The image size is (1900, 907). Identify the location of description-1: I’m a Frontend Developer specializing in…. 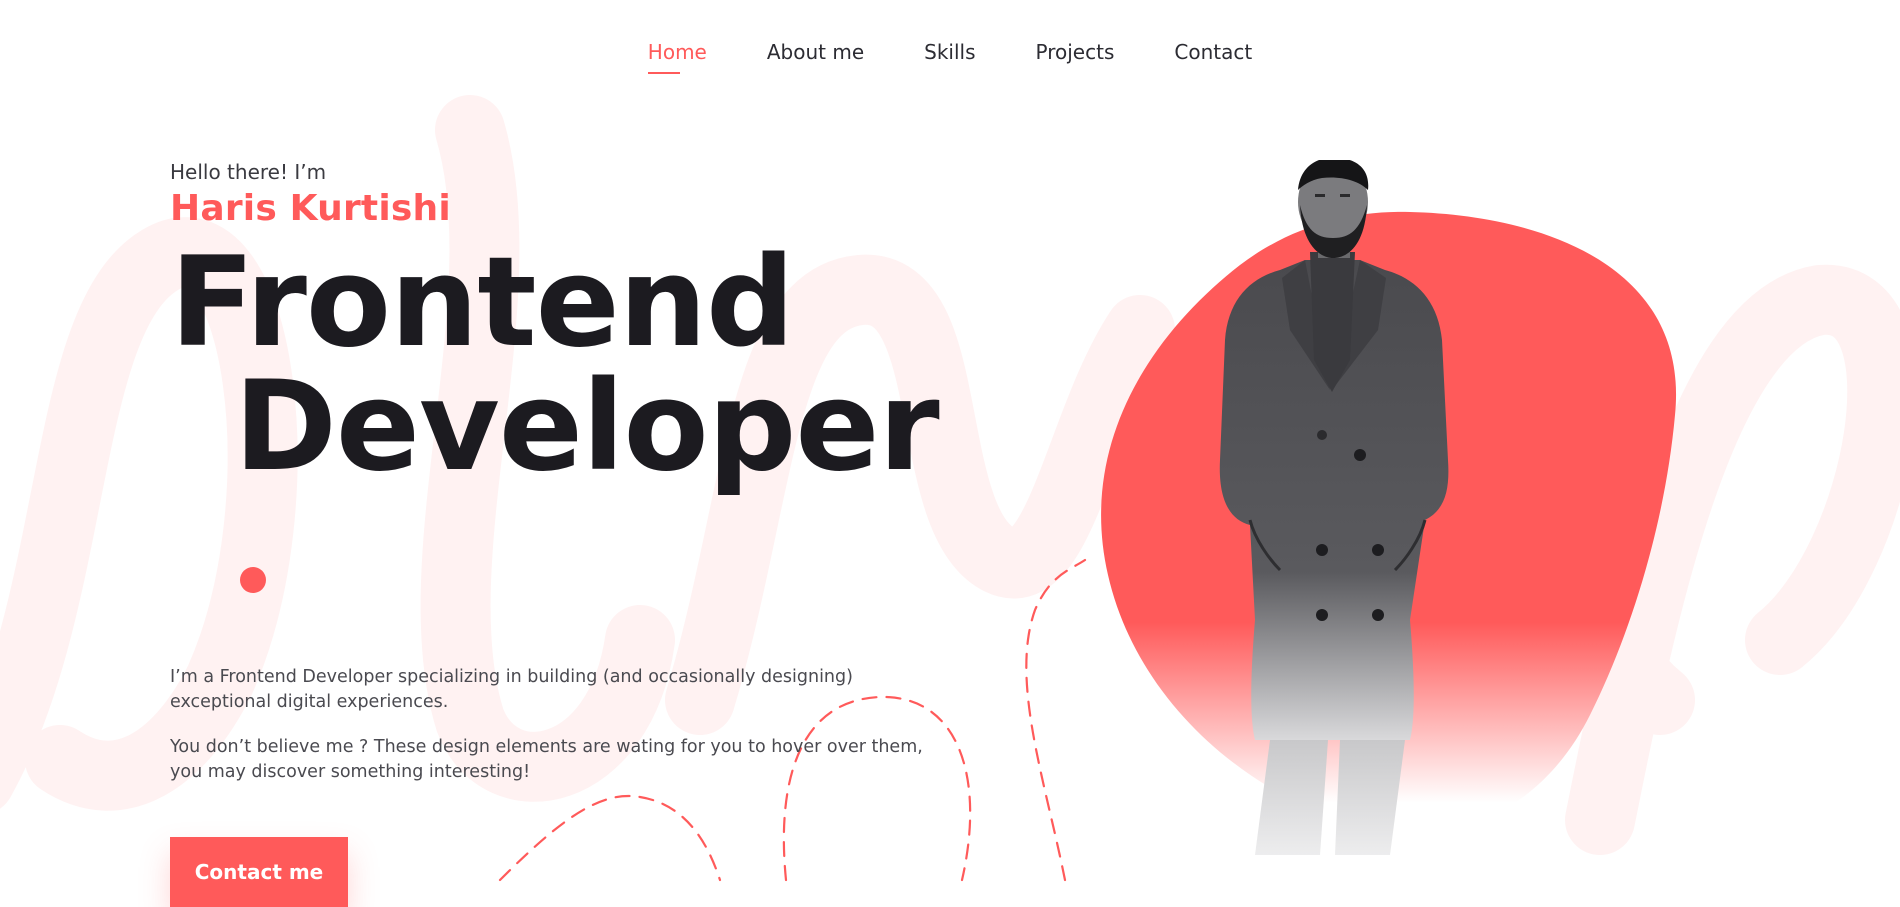
(511, 689).